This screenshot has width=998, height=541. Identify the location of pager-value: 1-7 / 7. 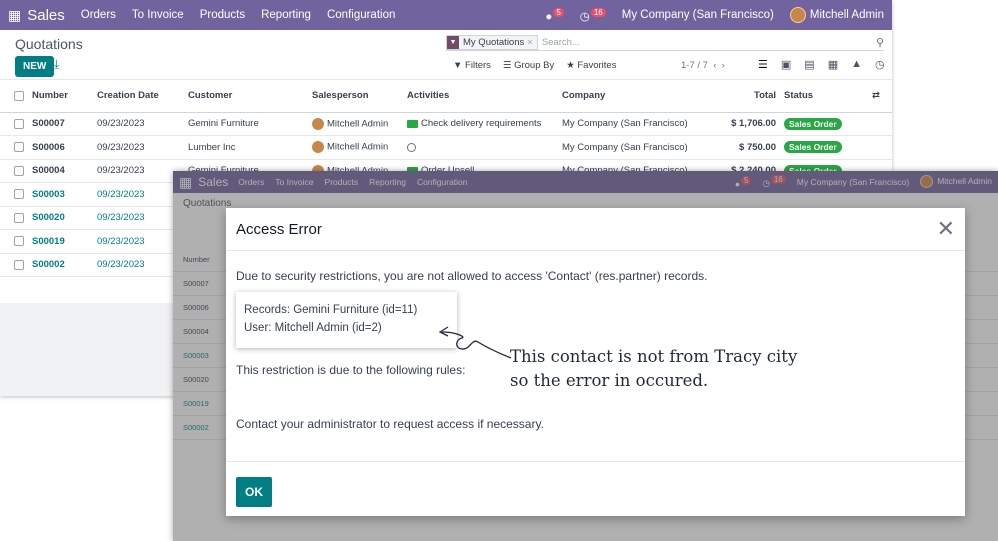
(694, 65).